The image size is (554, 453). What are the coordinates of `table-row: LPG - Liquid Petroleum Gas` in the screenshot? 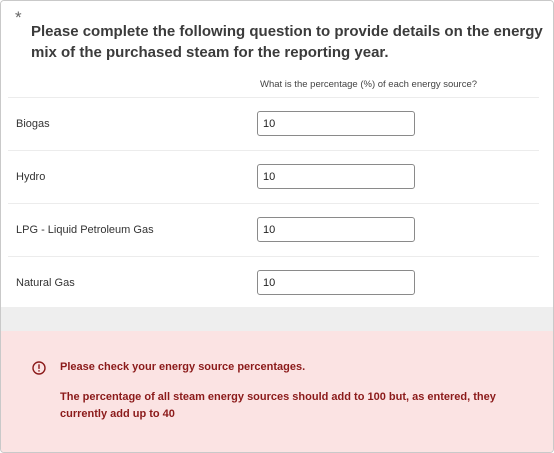 It's located at (273, 230).